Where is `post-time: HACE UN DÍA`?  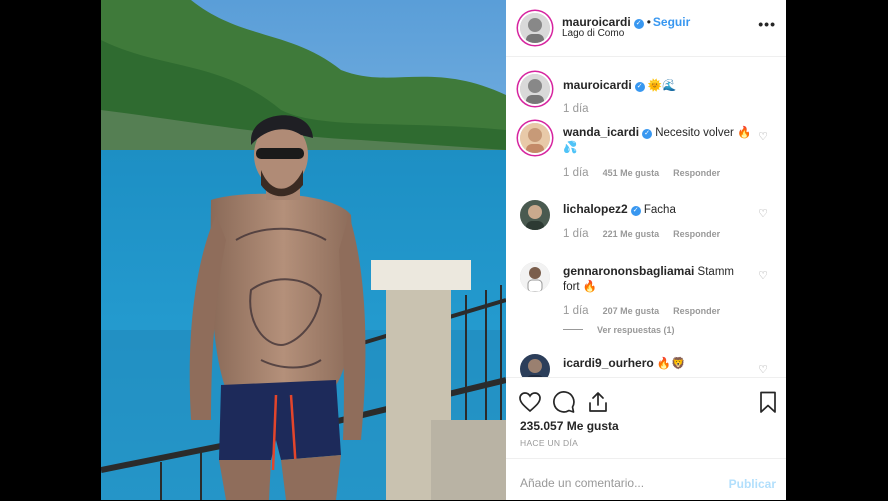 post-time: HACE UN DÍA is located at coordinates (549, 443).